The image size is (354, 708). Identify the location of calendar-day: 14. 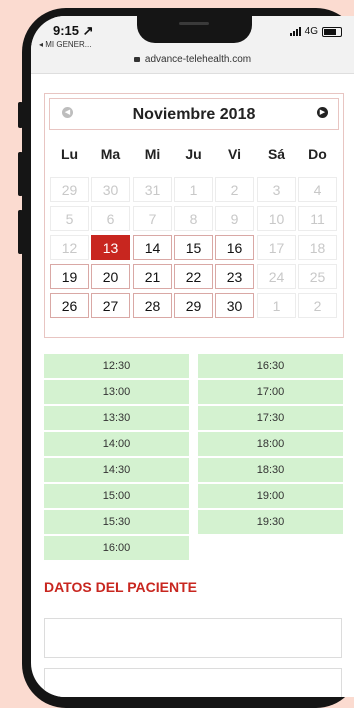
(152, 247).